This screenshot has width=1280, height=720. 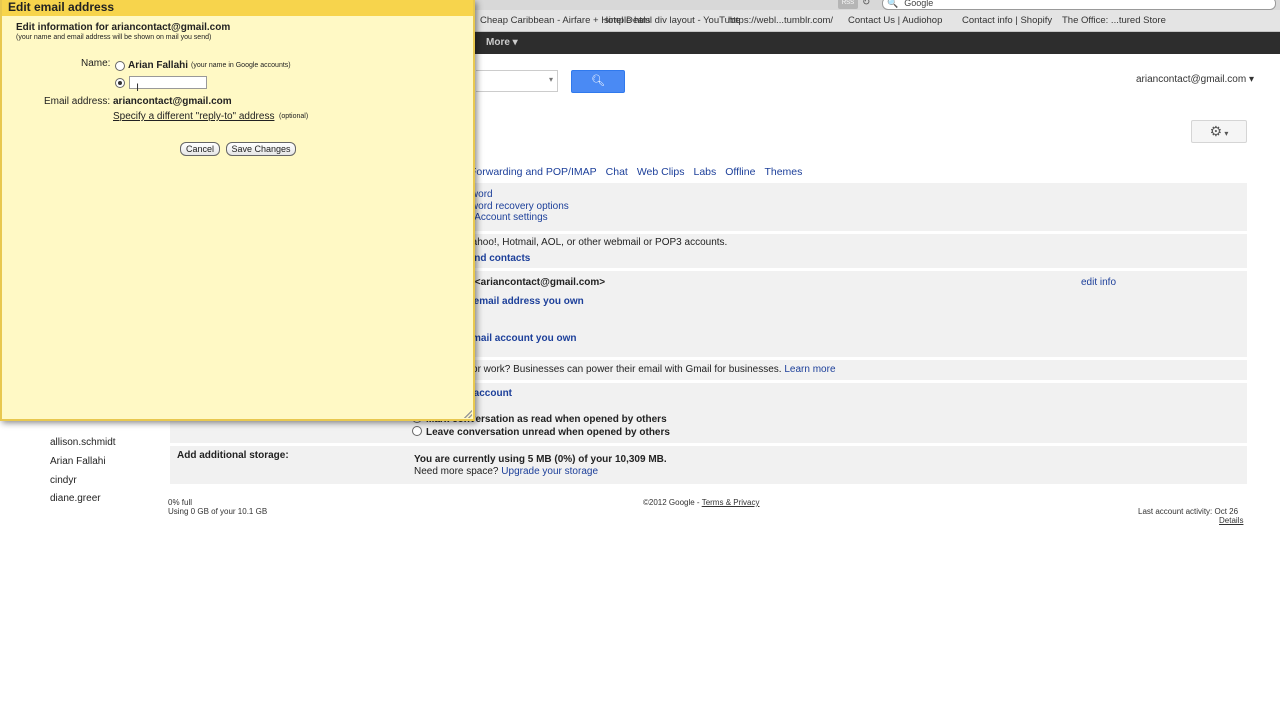 What do you see at coordinates (96, 63) in the screenshot?
I see `name-label: Name:` at bounding box center [96, 63].